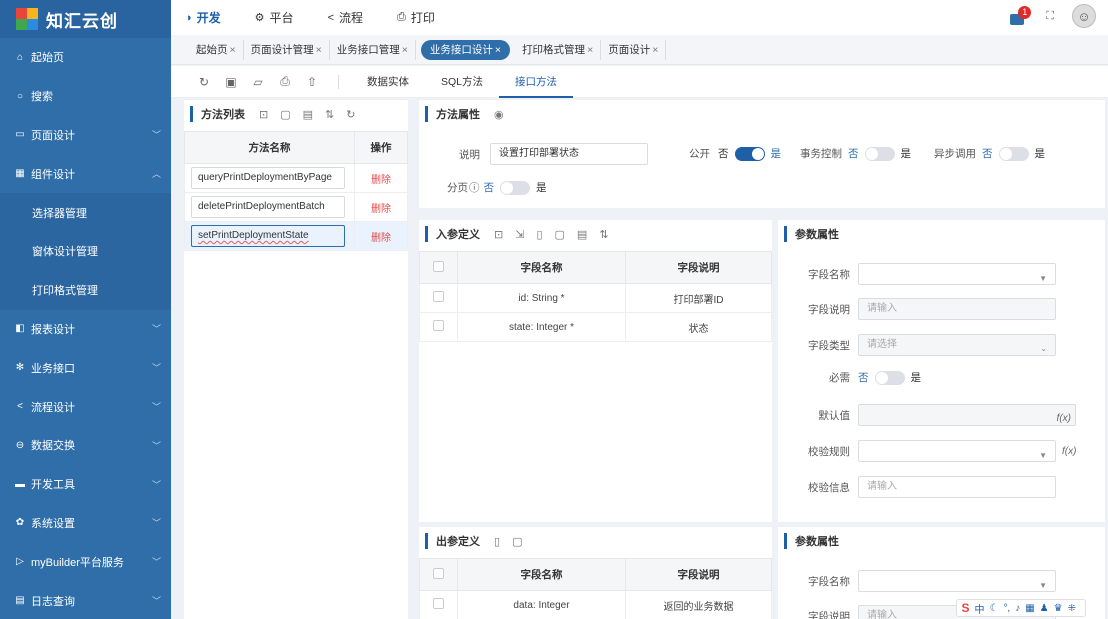 This screenshot has height=619, width=1108. Describe the element at coordinates (285, 81) in the screenshot. I see `print-icon: ⎙` at that location.